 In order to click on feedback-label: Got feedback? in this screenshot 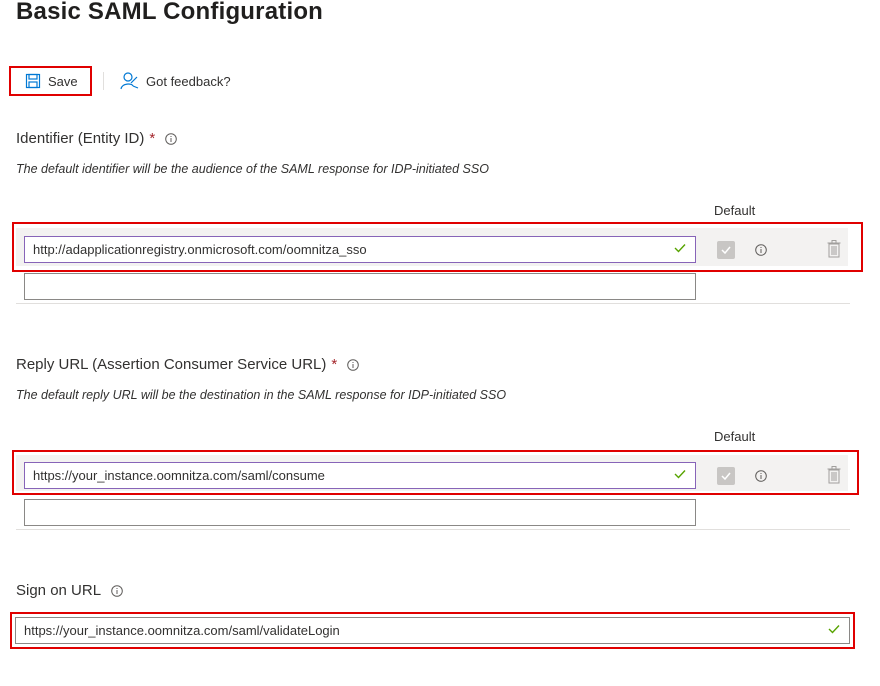, I will do `click(188, 81)`.